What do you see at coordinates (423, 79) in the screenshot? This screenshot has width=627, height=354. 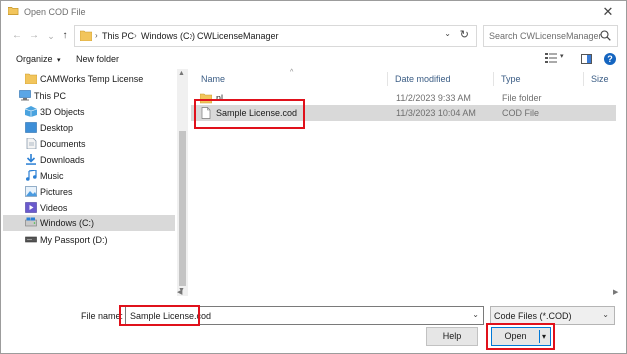 I see `column-header-date-modified: Date modified` at bounding box center [423, 79].